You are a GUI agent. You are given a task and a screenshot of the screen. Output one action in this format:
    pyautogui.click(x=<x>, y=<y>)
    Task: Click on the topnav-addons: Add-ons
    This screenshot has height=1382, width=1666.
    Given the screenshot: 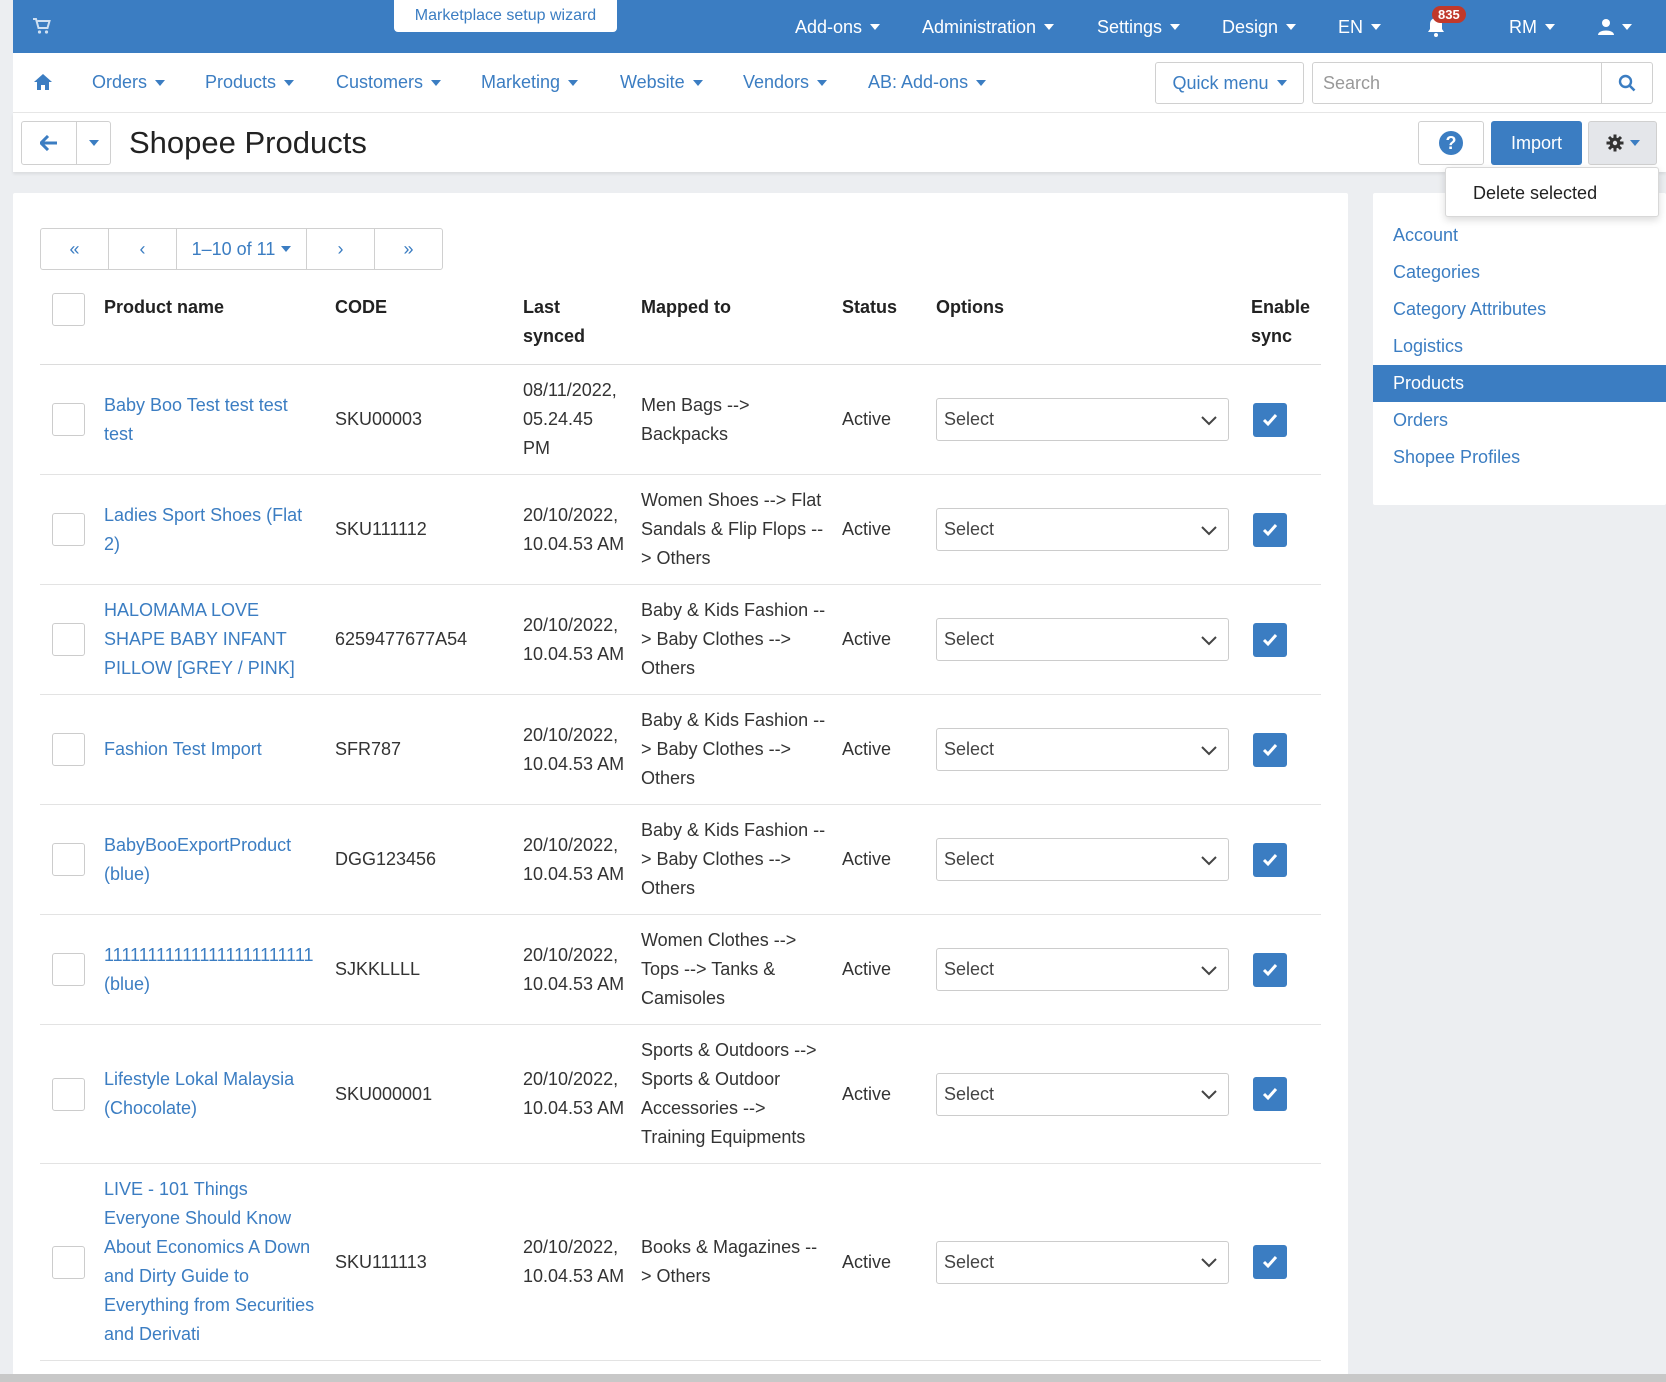 What is the action you would take?
    pyautogui.click(x=838, y=27)
    